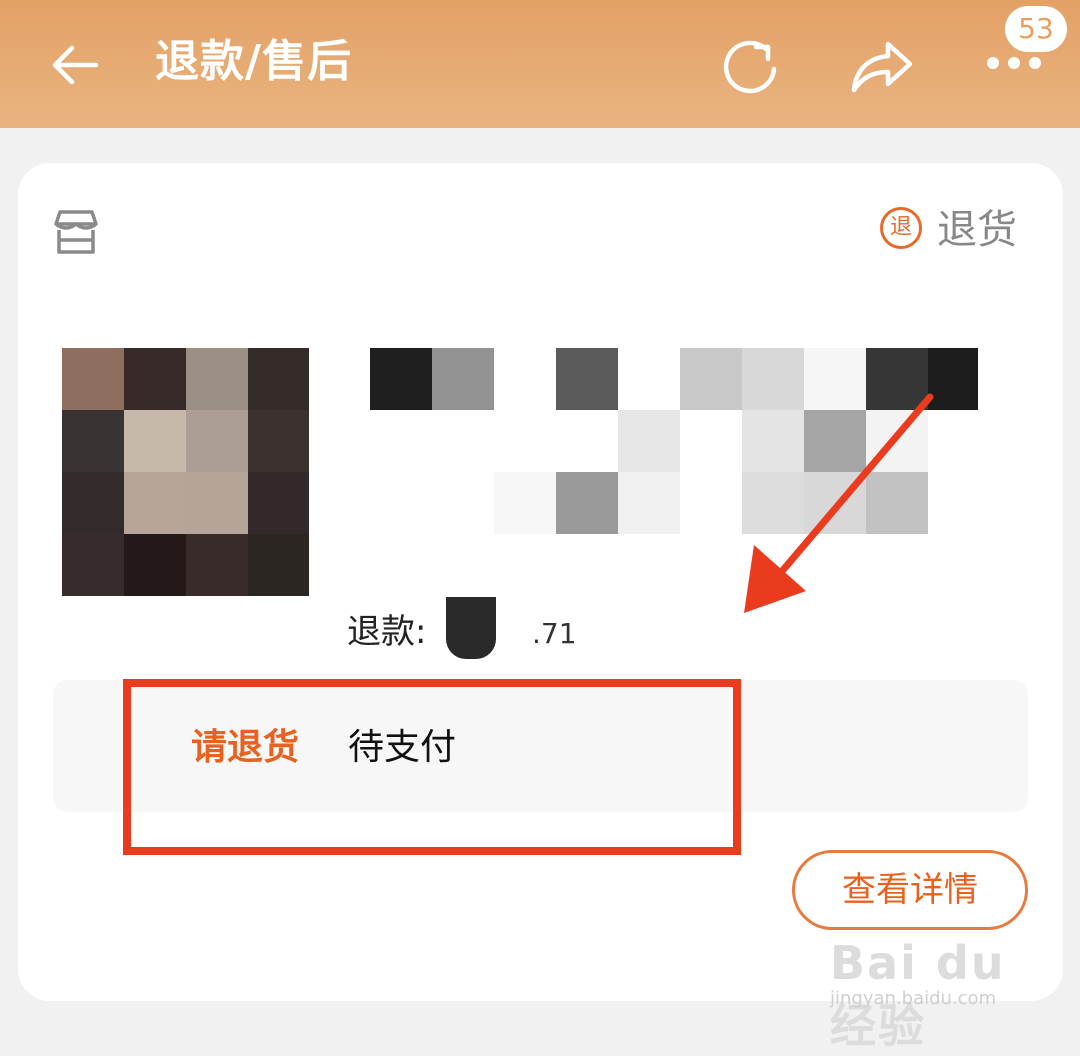 The width and height of the screenshot is (1080, 1056). Describe the element at coordinates (554, 633) in the screenshot. I see `refund-amount-suffix: .71` at that location.